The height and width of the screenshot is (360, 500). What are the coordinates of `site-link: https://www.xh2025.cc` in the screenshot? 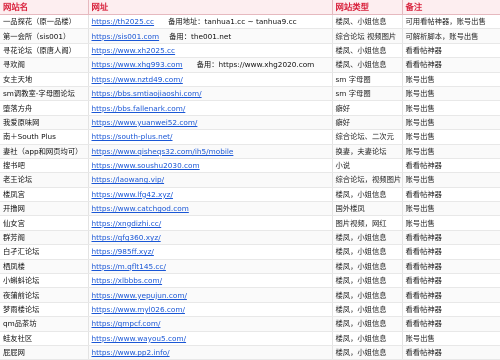 It's located at (134, 50).